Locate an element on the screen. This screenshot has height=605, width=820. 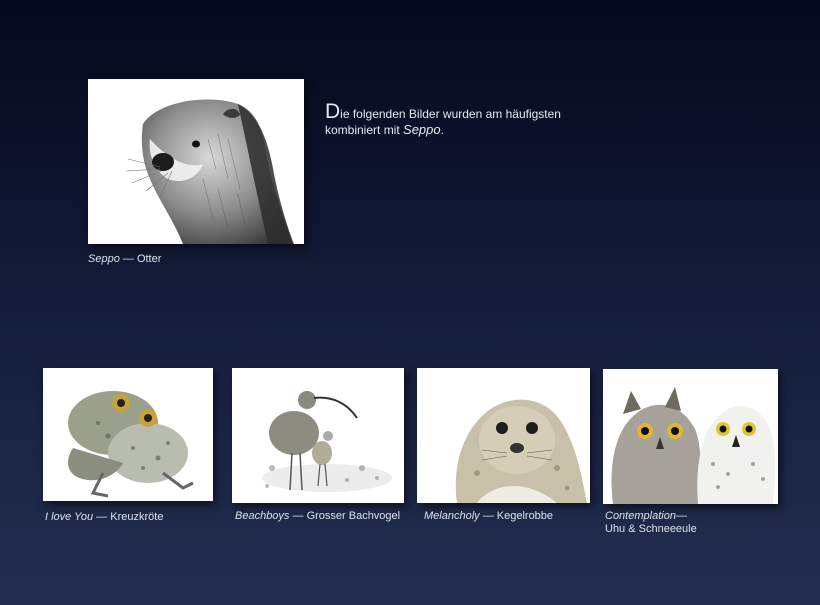
gallery-subject-1: Kreuzkröte is located at coordinates (137, 517).